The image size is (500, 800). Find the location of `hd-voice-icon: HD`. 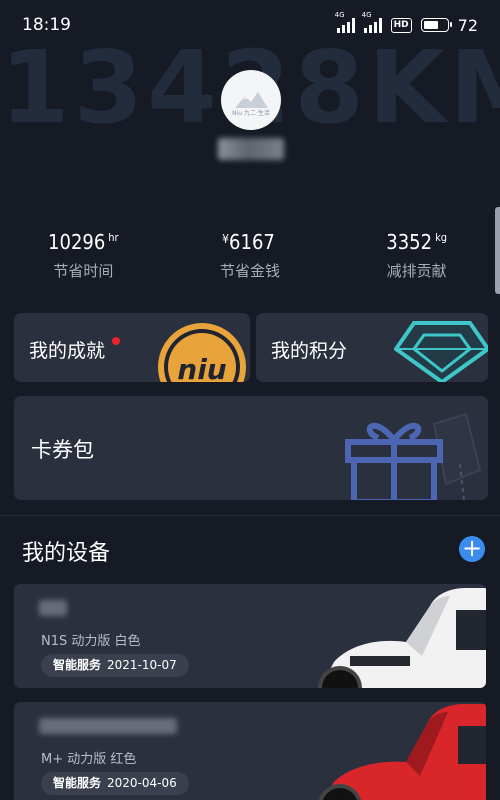

hd-voice-icon: HD is located at coordinates (401, 25).